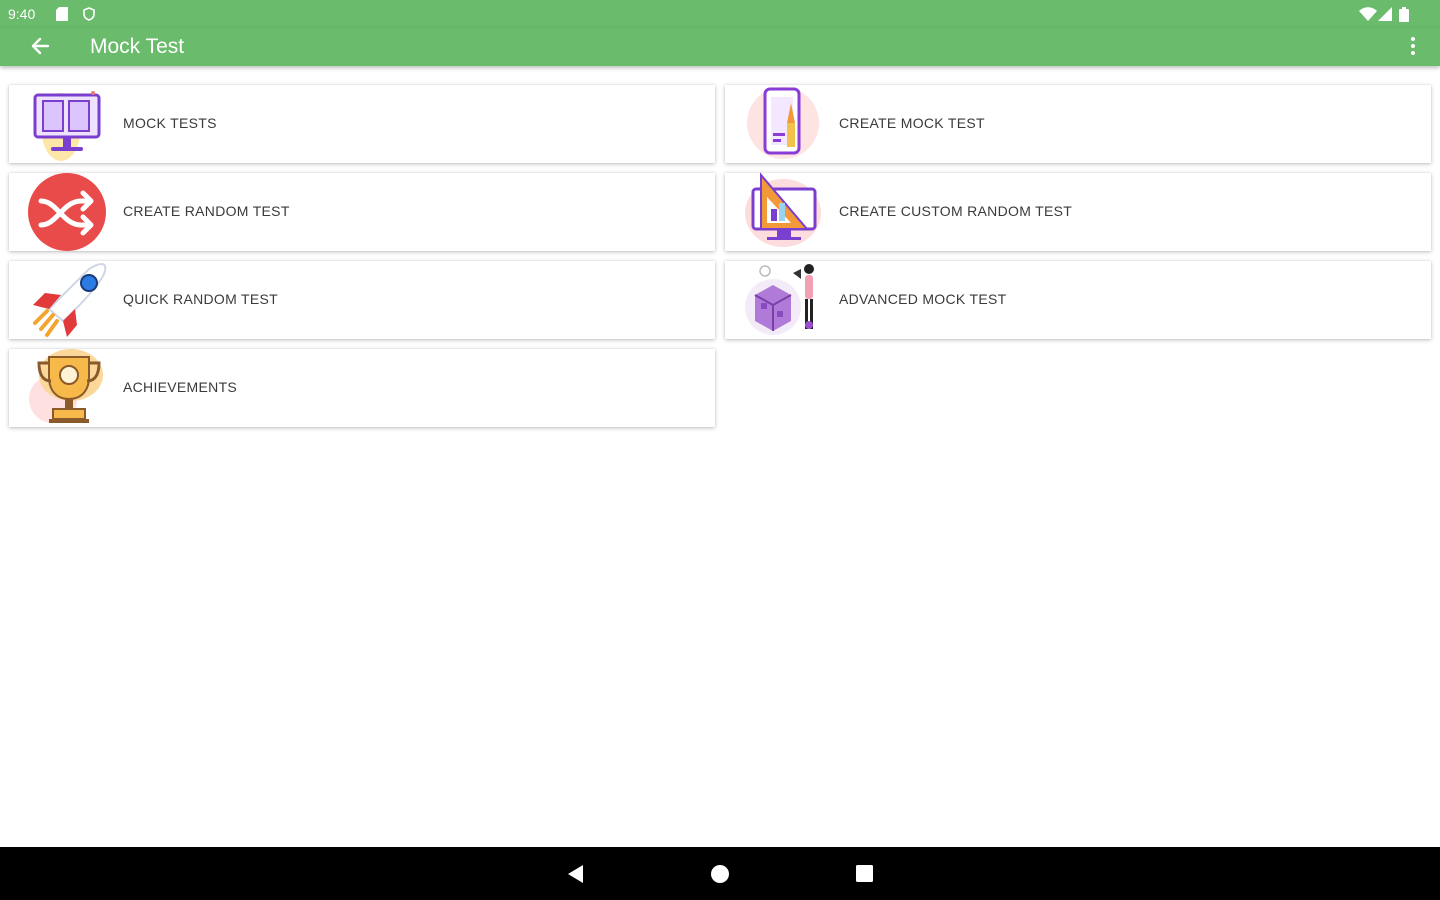 The height and width of the screenshot is (900, 1440). I want to click on menu-item-mock-tests: MOCK TESTS, so click(362, 124).